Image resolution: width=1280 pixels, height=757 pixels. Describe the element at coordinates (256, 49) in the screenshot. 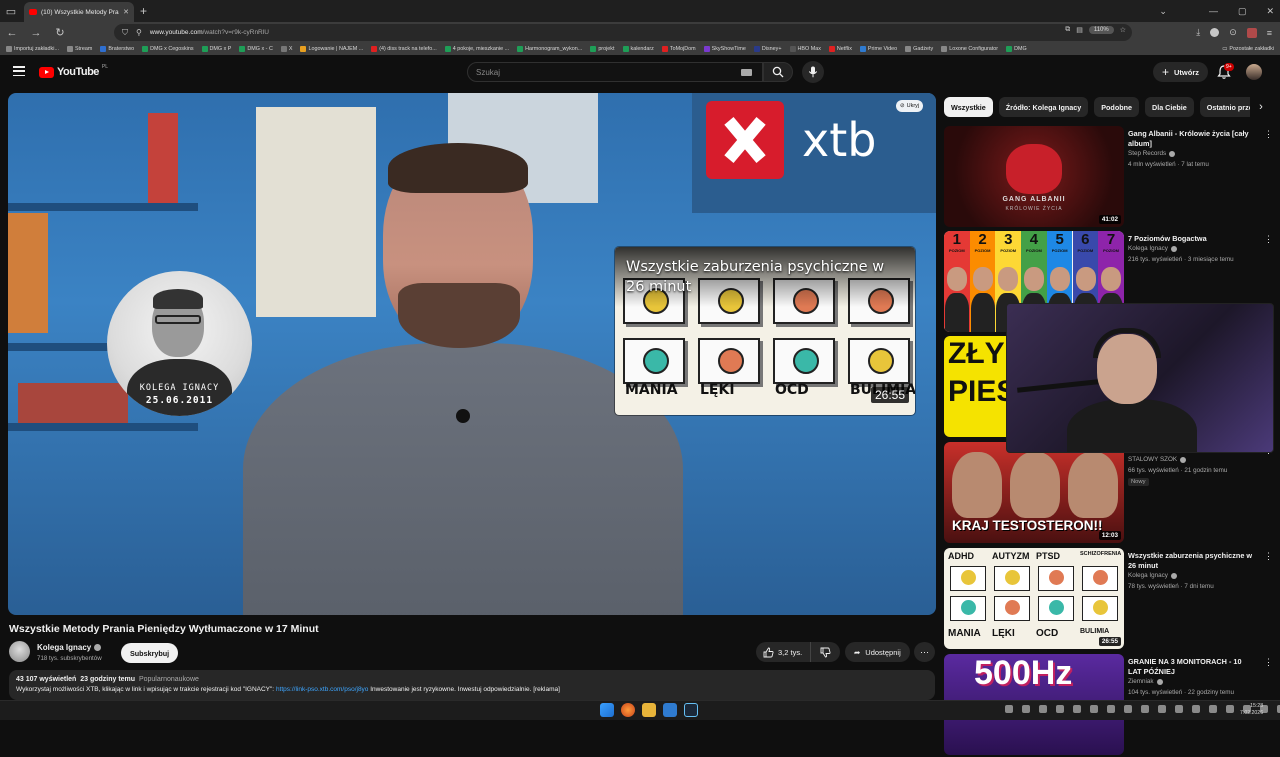

I see `bookmark-item: DMG x - C` at that location.